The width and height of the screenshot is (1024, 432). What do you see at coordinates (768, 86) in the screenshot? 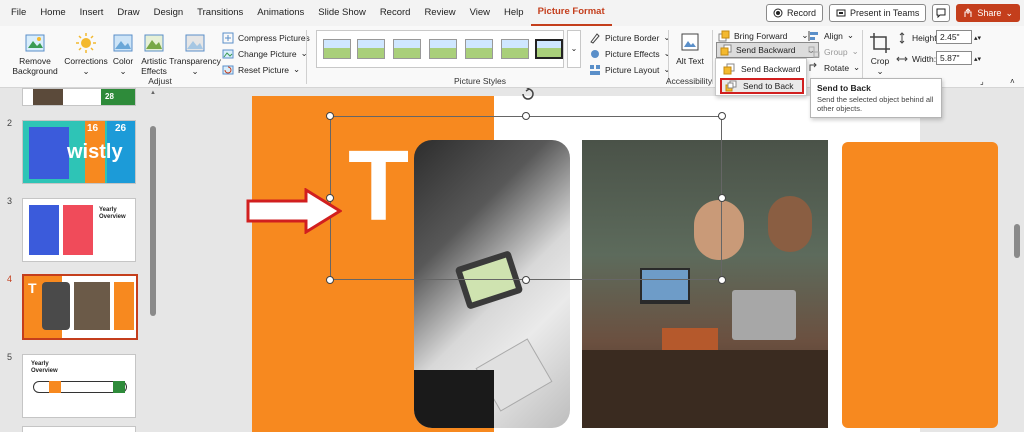
I see `send-to-back-menu-label: Send to Back` at bounding box center [768, 86].